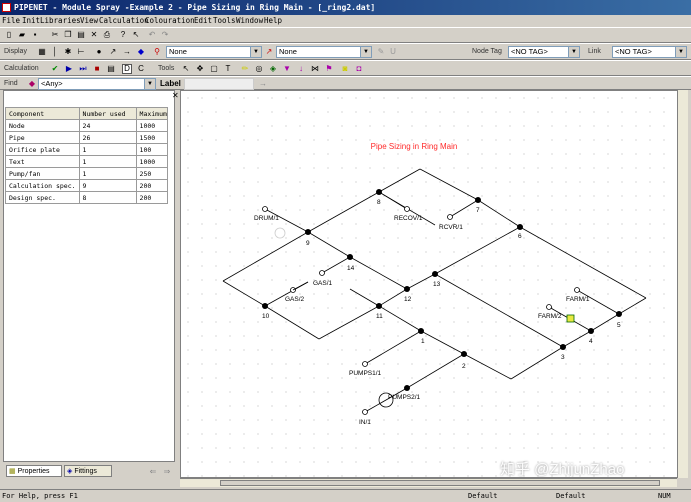  Describe the element at coordinates (86, 161) in the screenshot. I see `table-row: Text 1 1000` at that location.